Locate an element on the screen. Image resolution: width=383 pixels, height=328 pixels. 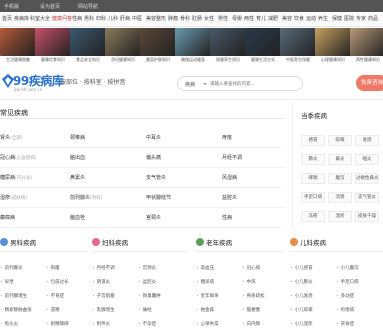
common-disease-link: 风湿病 is located at coordinates (229, 177).